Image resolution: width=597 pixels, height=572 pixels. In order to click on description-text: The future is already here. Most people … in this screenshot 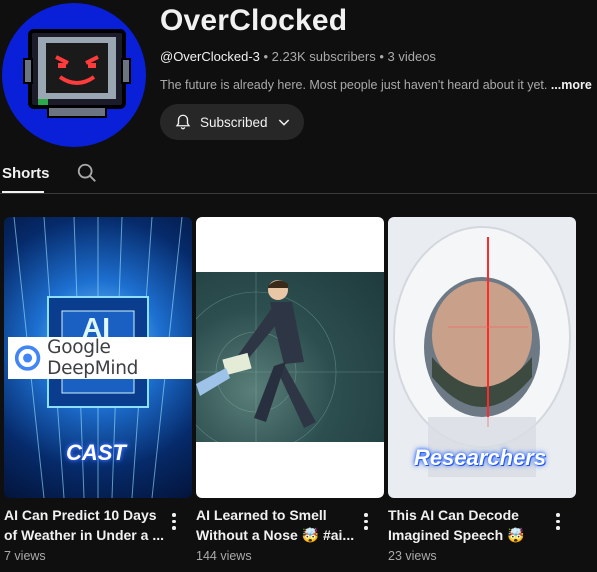, I will do `click(354, 85)`.